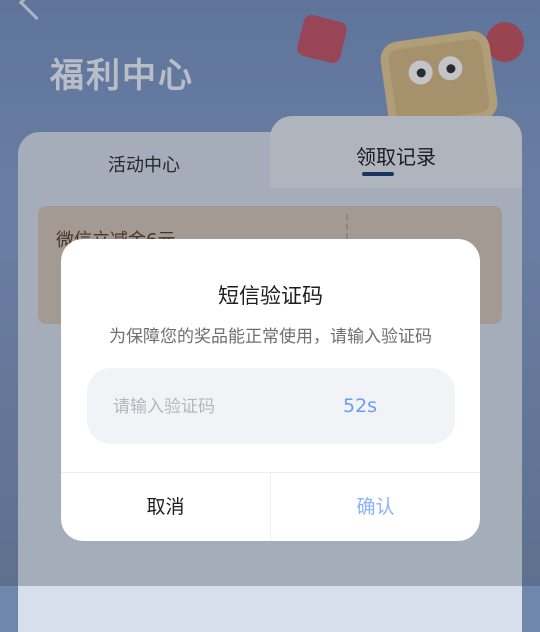  What do you see at coordinates (360, 406) in the screenshot?
I see `resend-countdown: 52s` at bounding box center [360, 406].